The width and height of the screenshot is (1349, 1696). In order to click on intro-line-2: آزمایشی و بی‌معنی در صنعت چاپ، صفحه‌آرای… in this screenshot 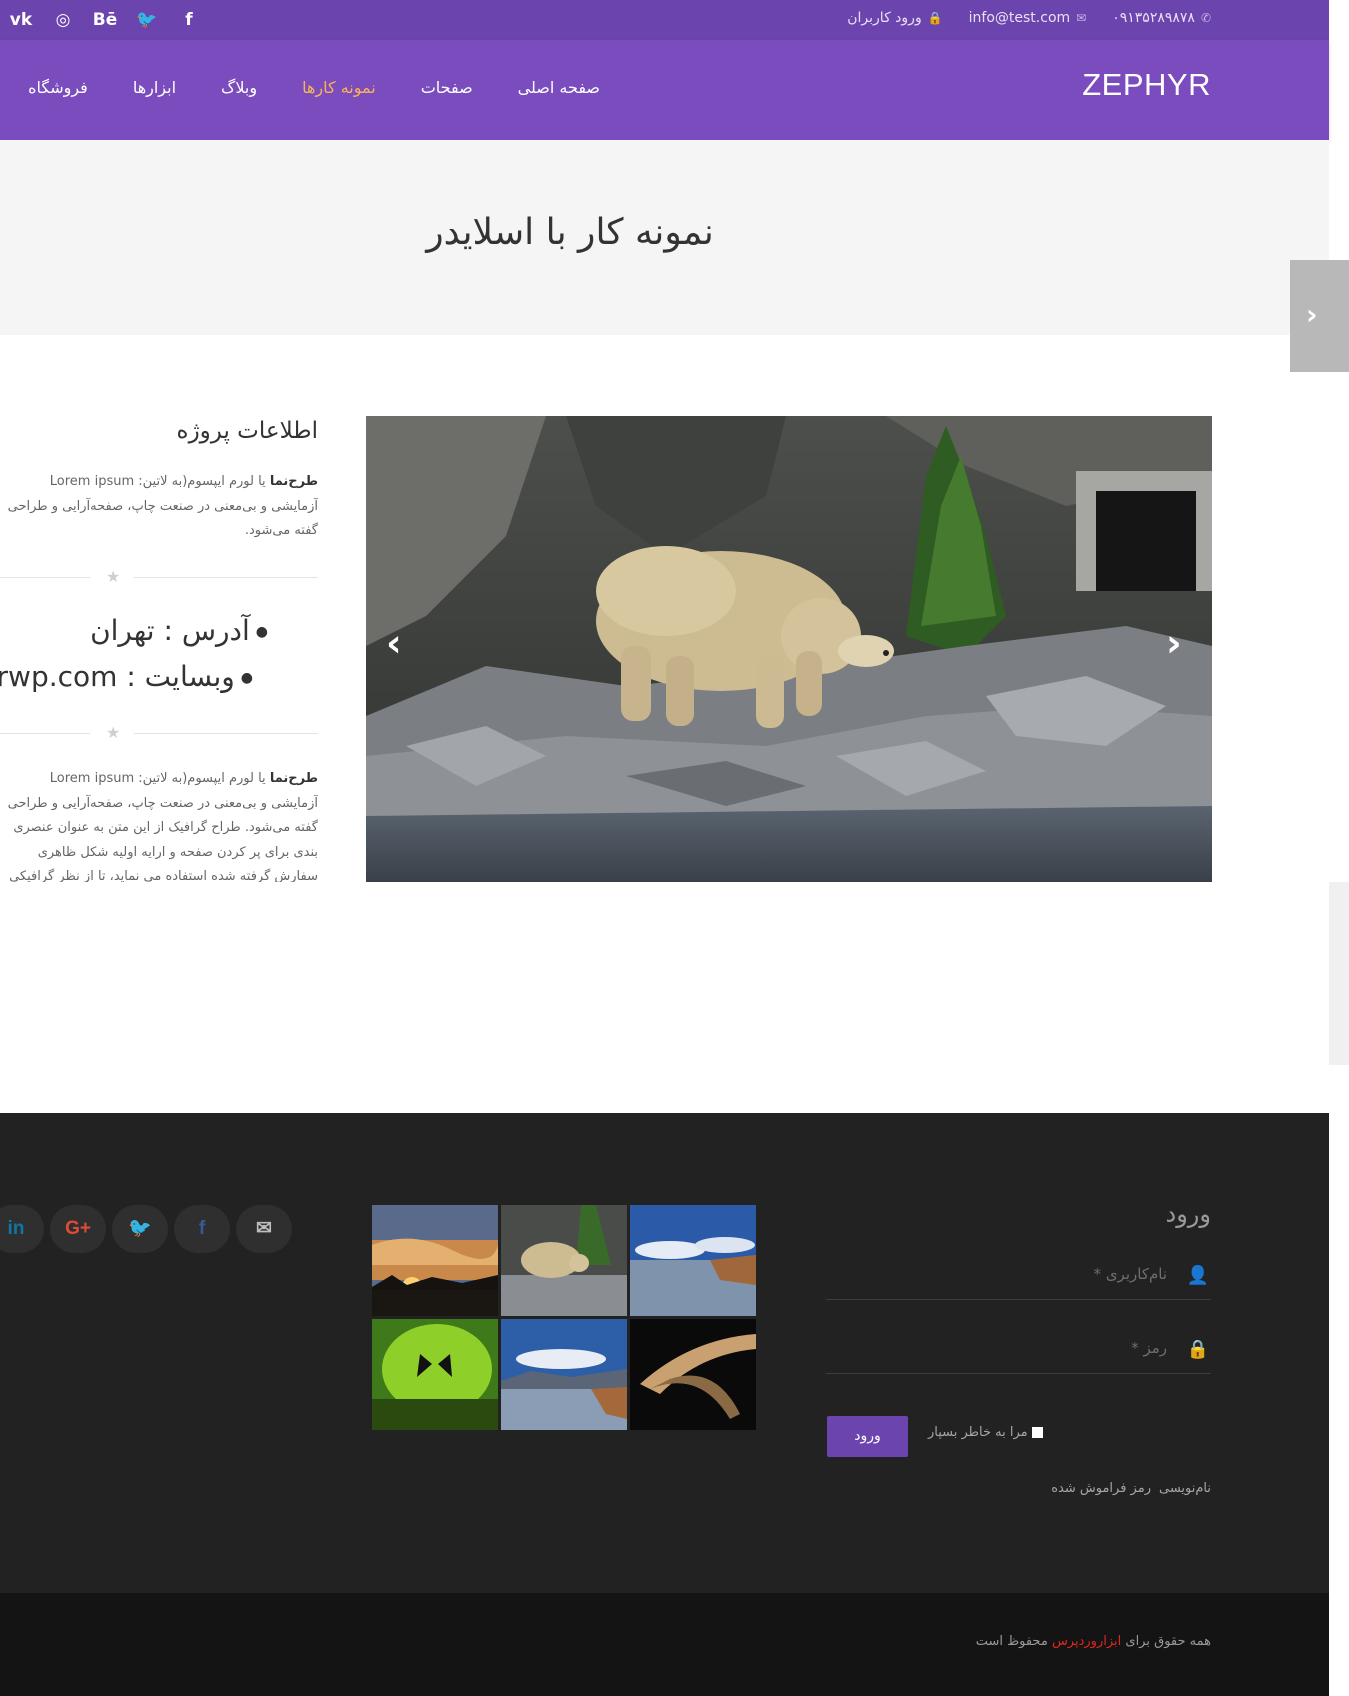, I will do `click(162, 506)`.